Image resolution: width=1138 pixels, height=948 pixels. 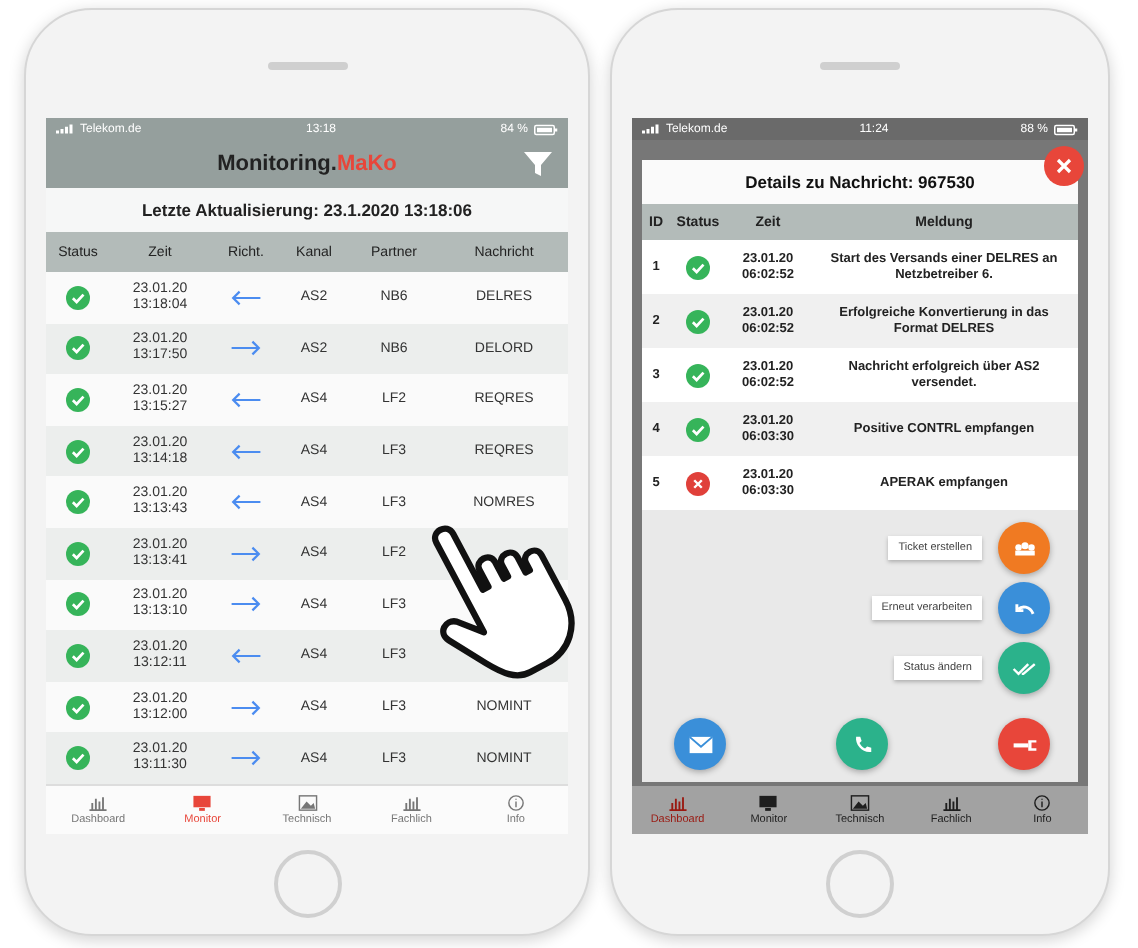 What do you see at coordinates (1024, 744) in the screenshot?
I see `tools-button` at bounding box center [1024, 744].